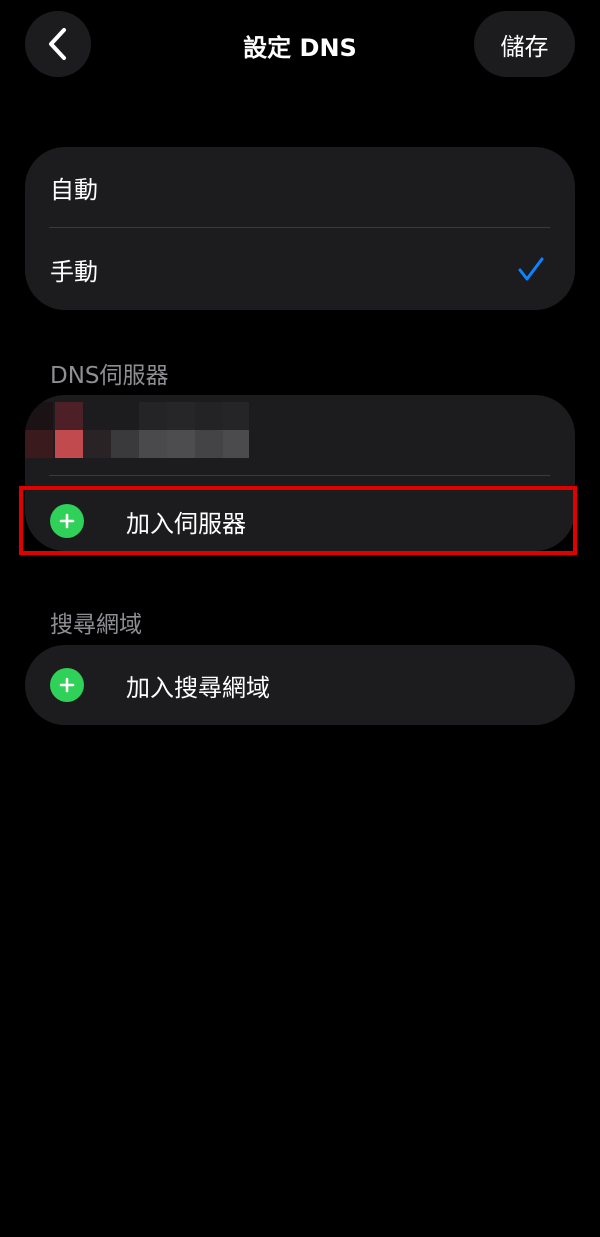 Image resolution: width=600 pixels, height=1237 pixels. I want to click on save-button: 儲存, so click(524, 44).